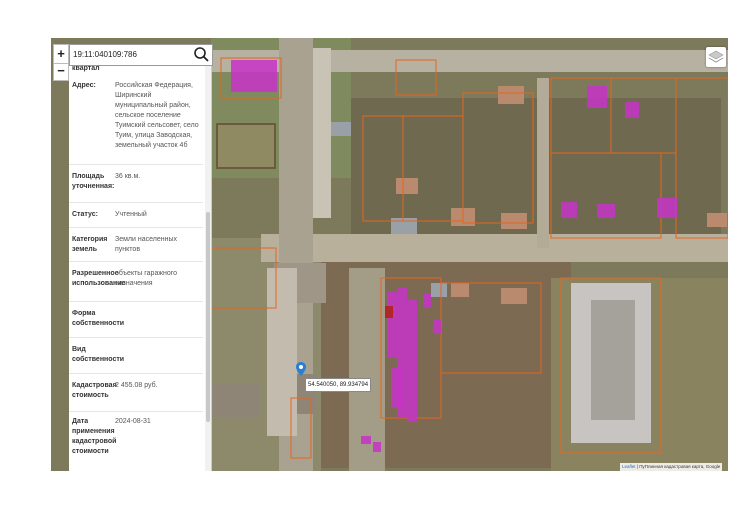 The width and height of the screenshot is (750, 530). Describe the element at coordinates (208, 317) in the screenshot. I see `scroll-thumb` at that location.